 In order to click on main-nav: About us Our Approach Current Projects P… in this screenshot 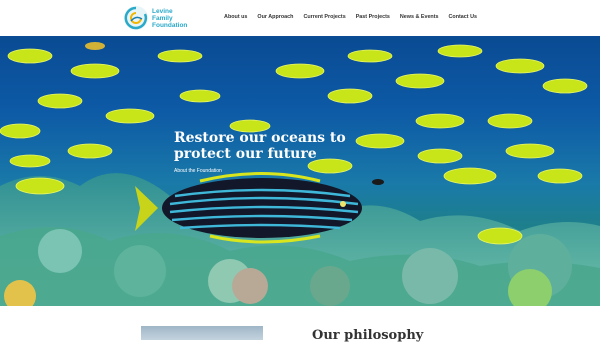, I will do `click(350, 17)`.